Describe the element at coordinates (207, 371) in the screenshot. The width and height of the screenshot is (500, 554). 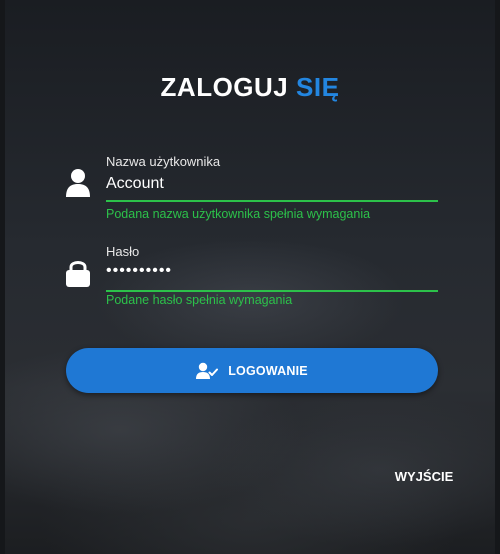
I see `user-check-icon` at that location.